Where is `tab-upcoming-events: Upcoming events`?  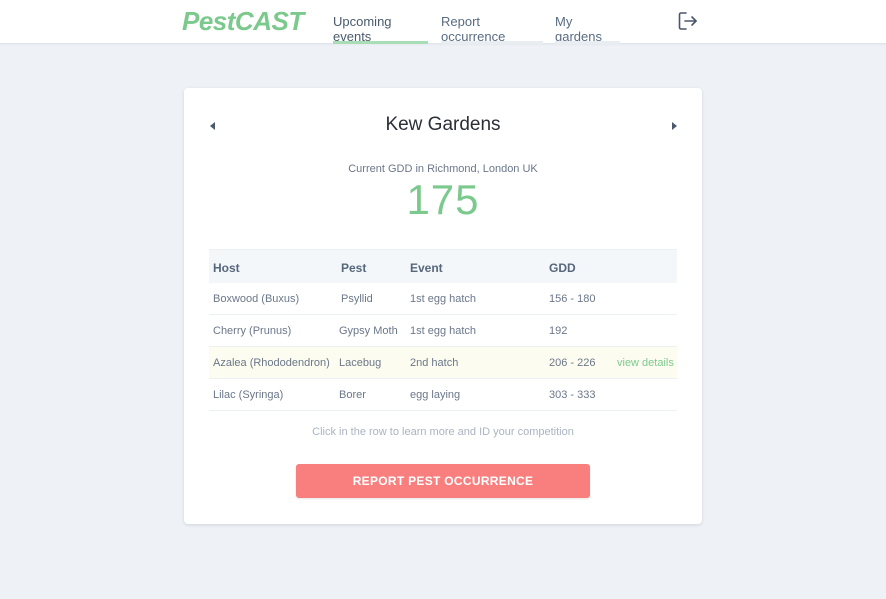 tab-upcoming-events: Upcoming events is located at coordinates (380, 22).